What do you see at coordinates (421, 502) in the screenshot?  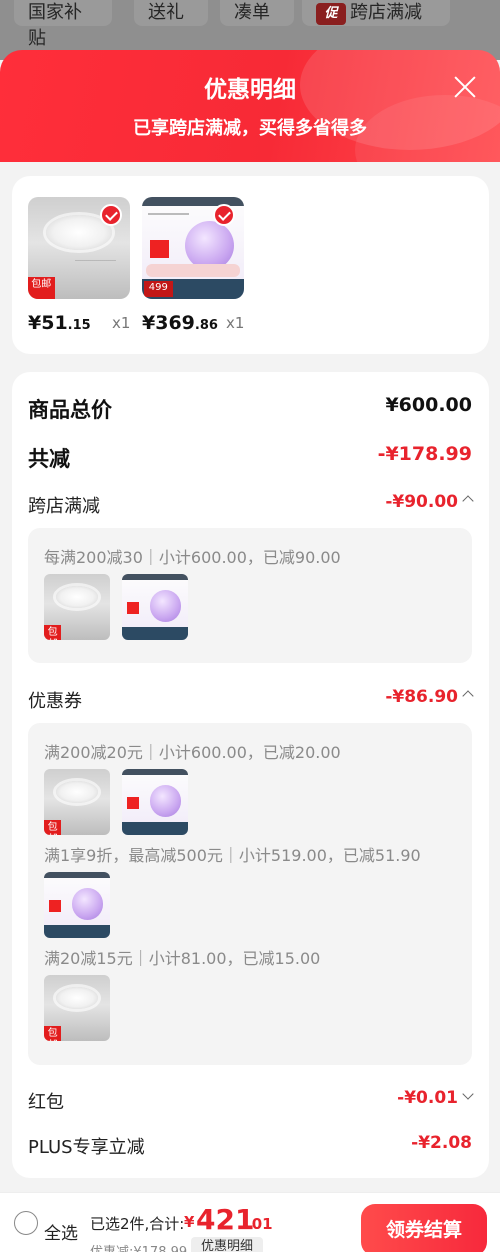 I see `cross-store-amount: -¥90.00` at bounding box center [421, 502].